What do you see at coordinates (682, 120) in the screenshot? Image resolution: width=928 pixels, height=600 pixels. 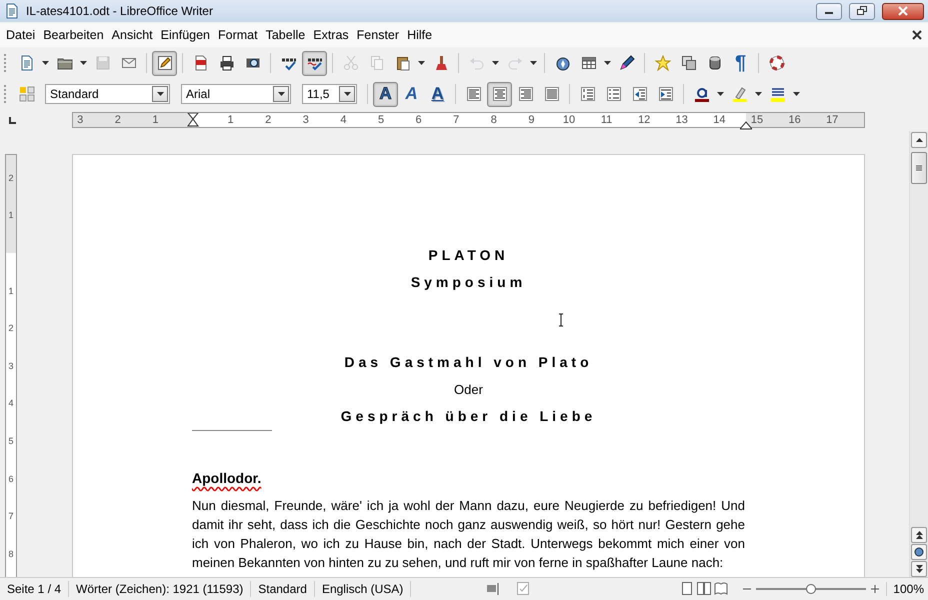 I see `ruler-number: 13` at bounding box center [682, 120].